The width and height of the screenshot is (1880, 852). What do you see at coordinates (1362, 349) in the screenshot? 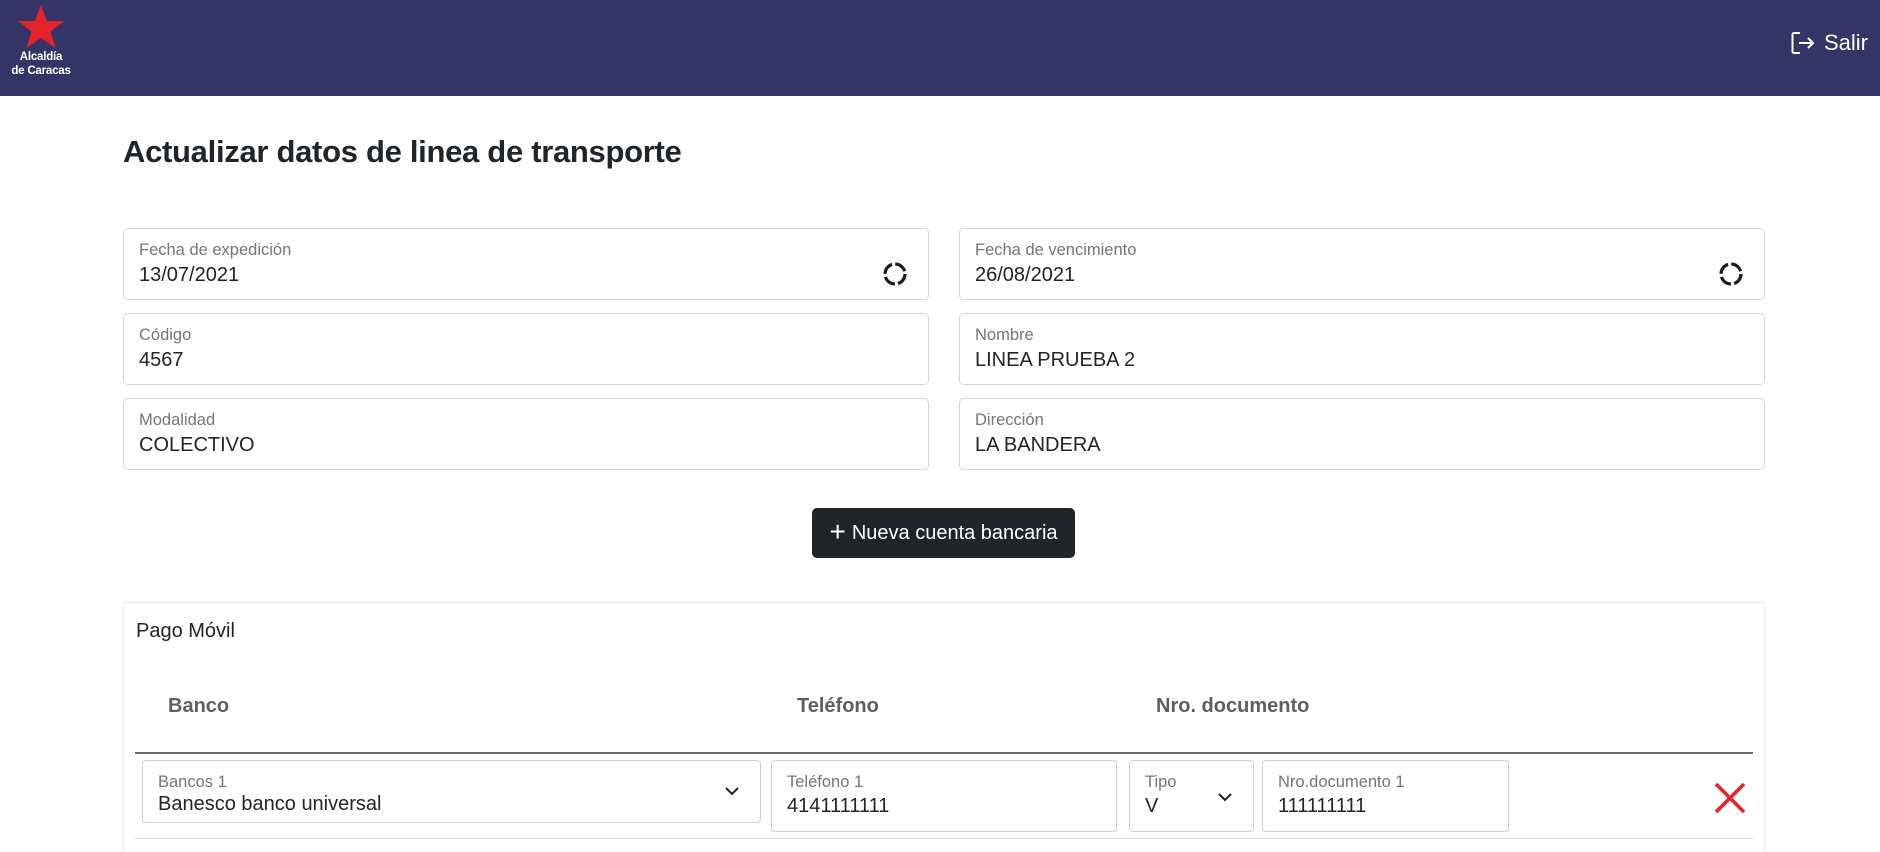
I see `nombre-field: Nombre LINEA PRUEBA 2` at bounding box center [1362, 349].